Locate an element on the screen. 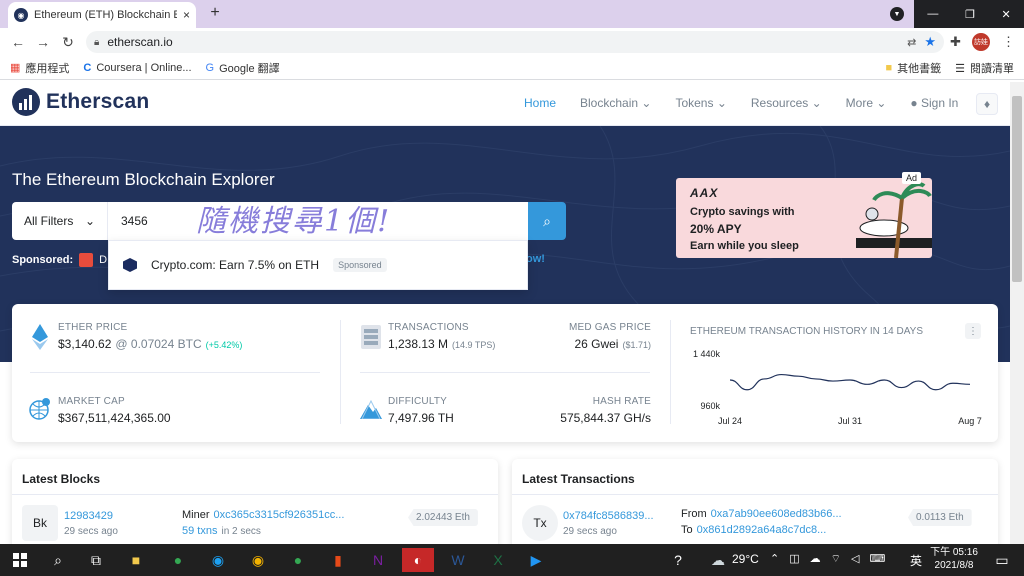 Image resolution: width=1024 pixels, height=576 pixels. nav-more: More ⌄ is located at coordinates (866, 103).